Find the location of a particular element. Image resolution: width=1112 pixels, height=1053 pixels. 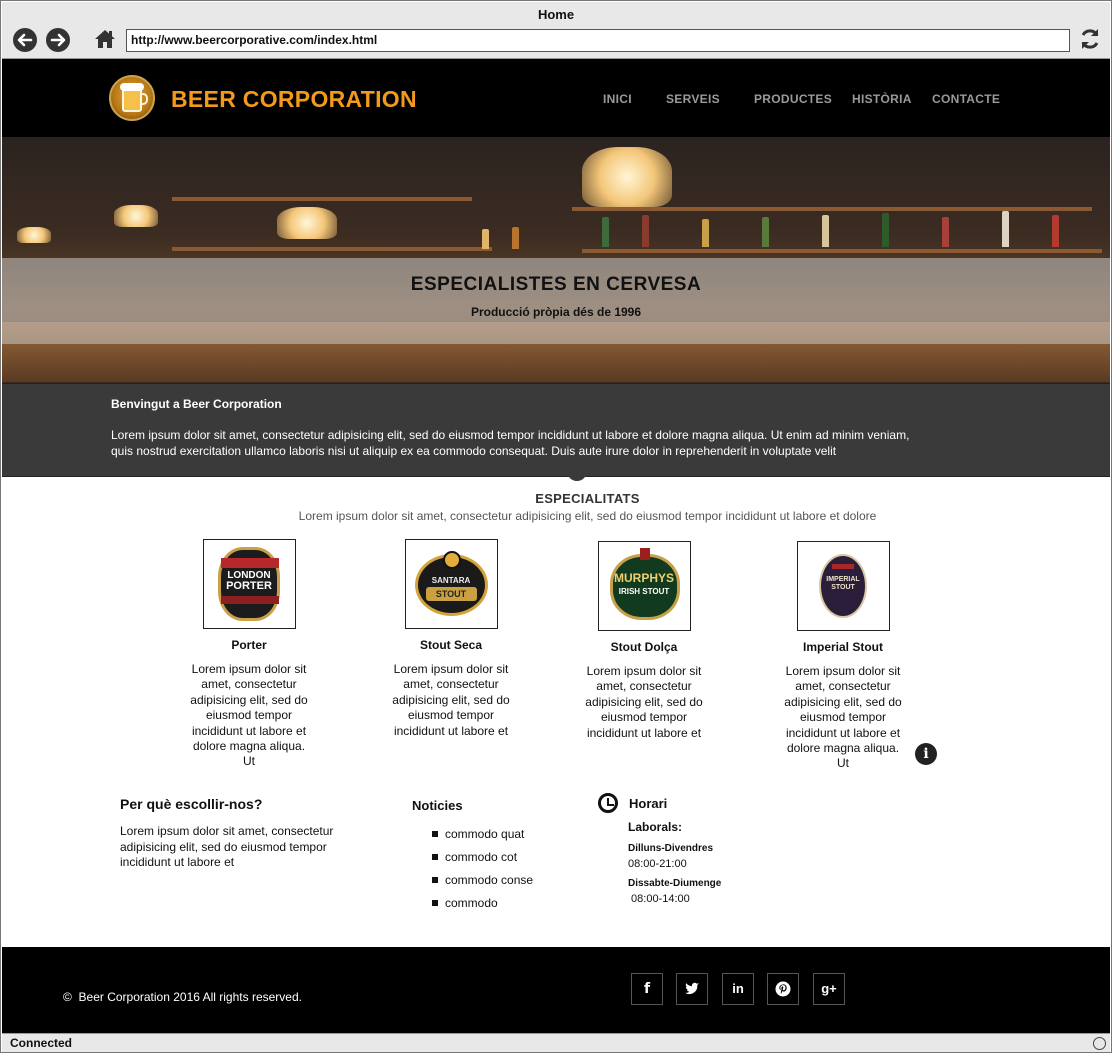

reload-button is located at coordinates (1090, 39).